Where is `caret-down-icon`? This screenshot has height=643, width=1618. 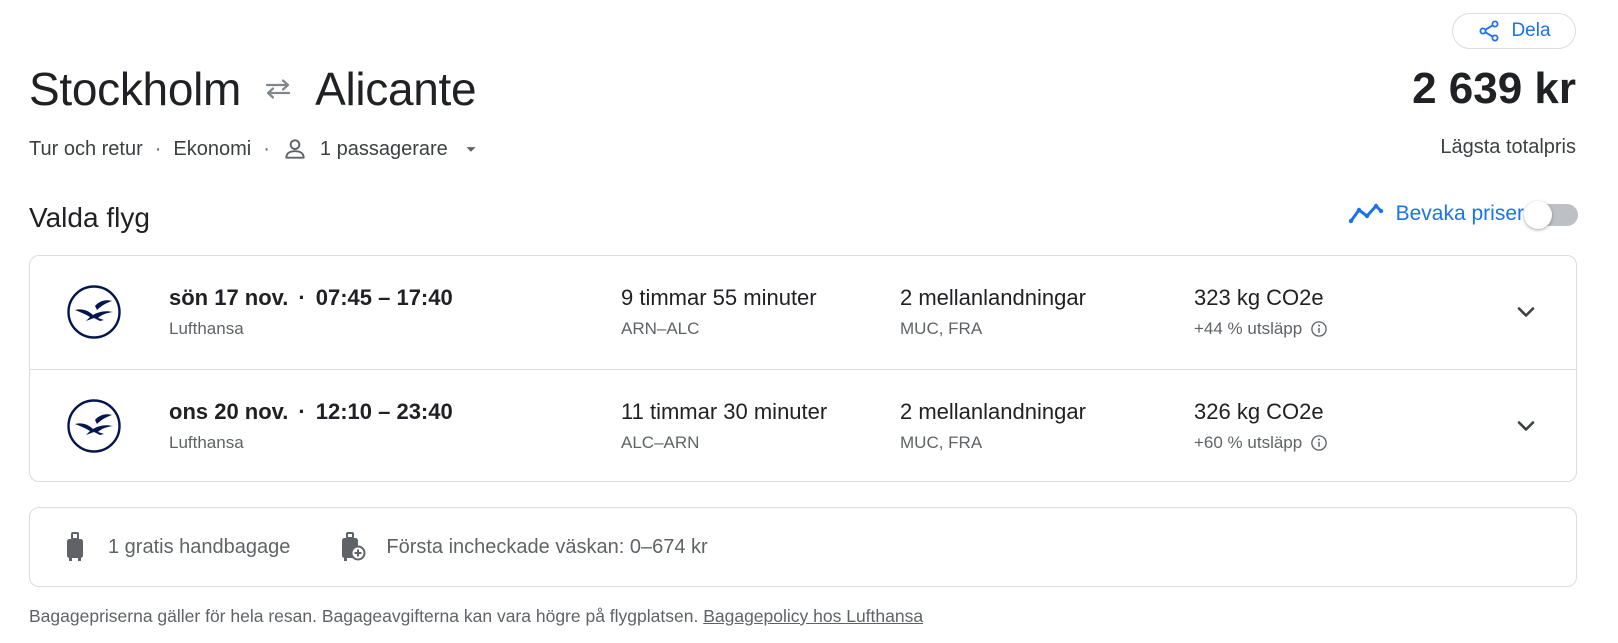
caret-down-icon is located at coordinates (471, 149).